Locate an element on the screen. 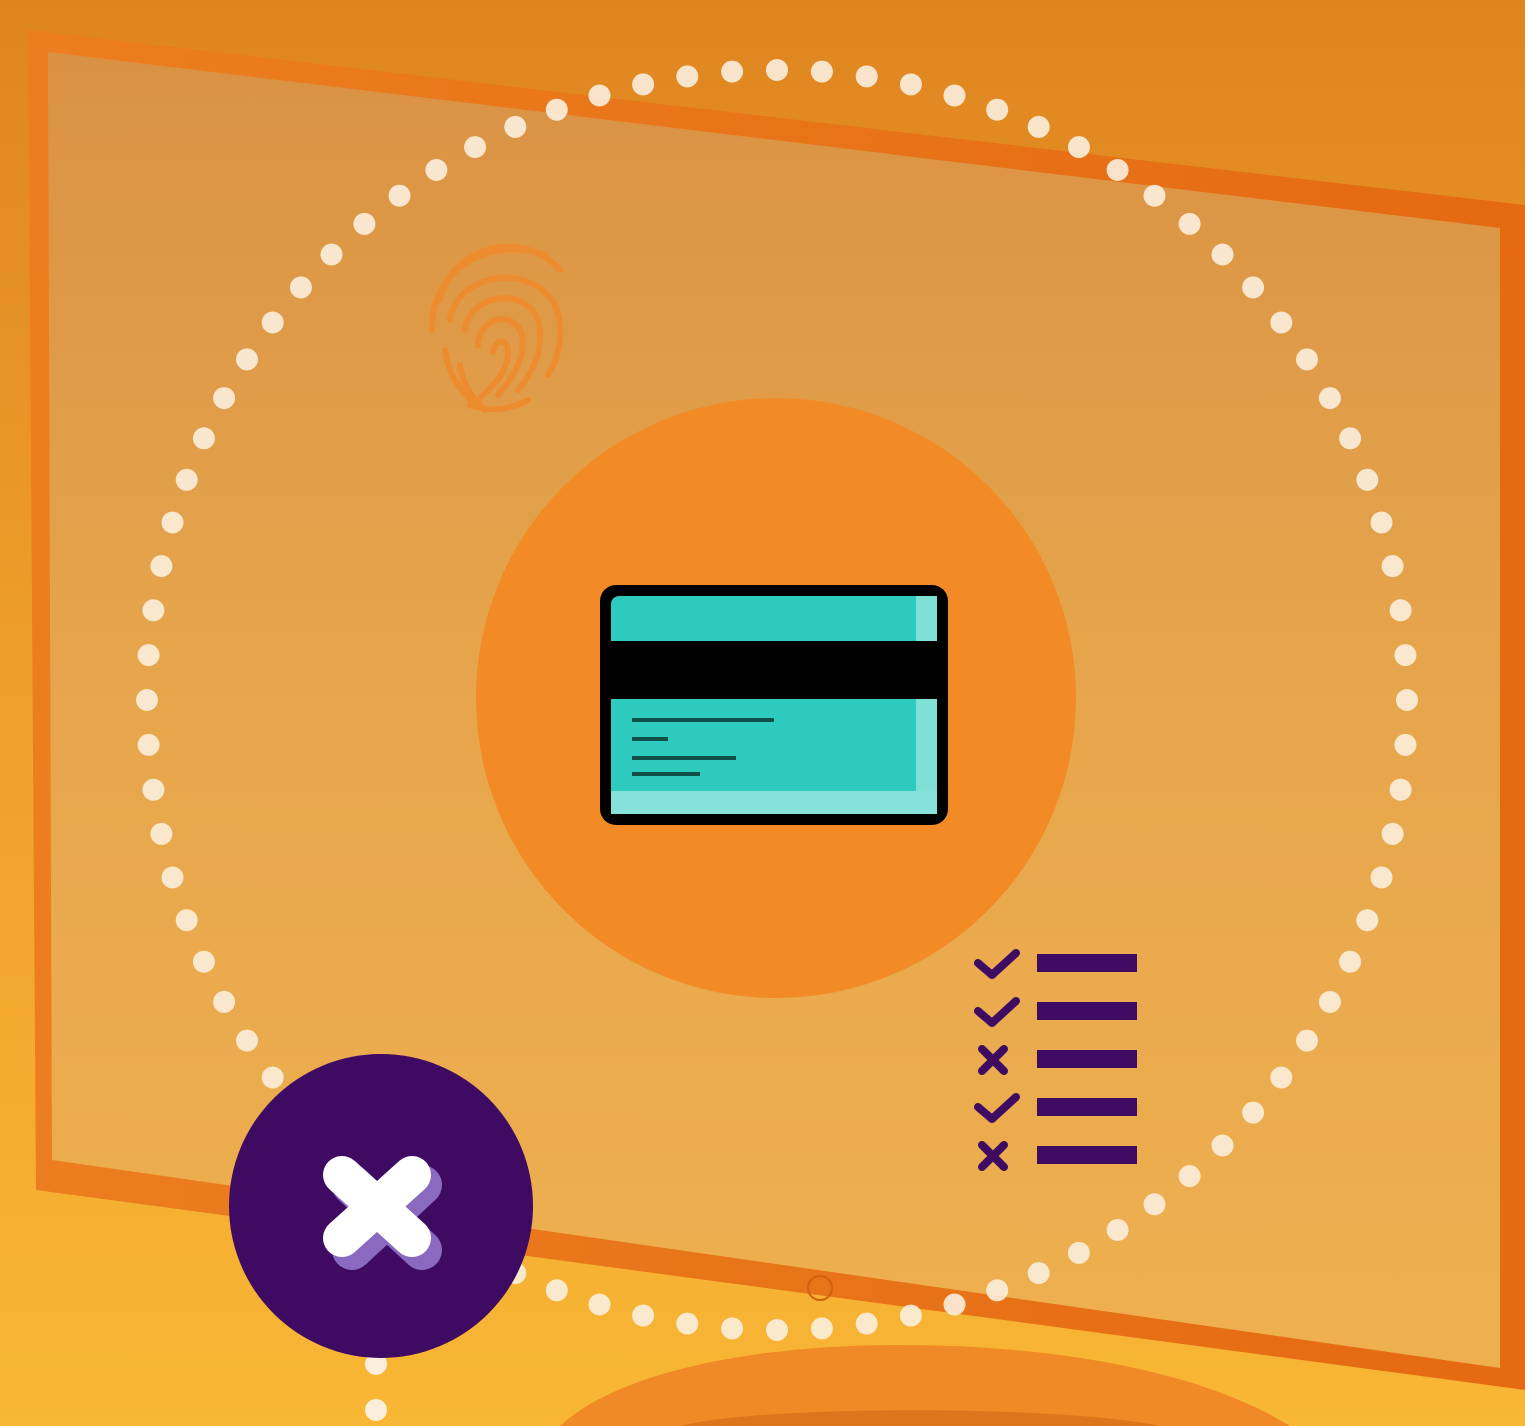  close-button is located at coordinates (381, 1206).